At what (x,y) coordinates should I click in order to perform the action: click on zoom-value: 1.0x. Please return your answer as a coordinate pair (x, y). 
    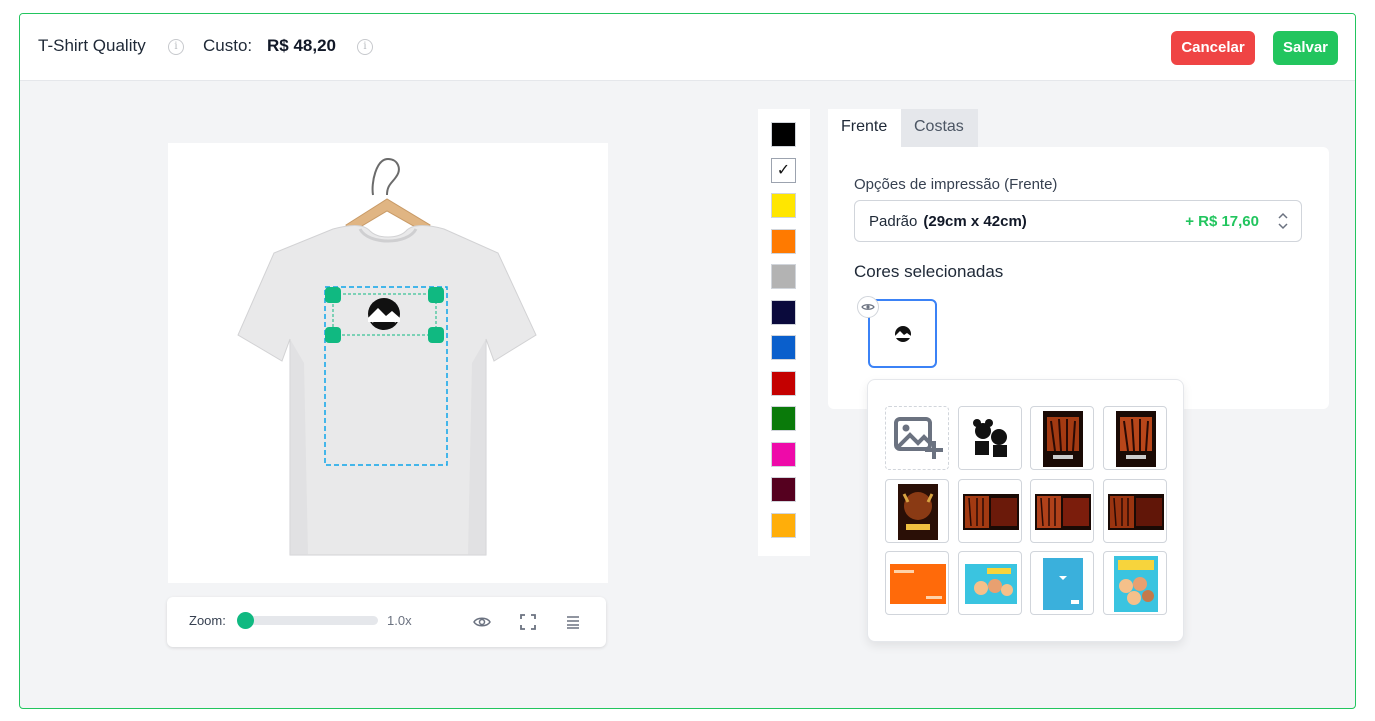
    Looking at the image, I should click on (399, 620).